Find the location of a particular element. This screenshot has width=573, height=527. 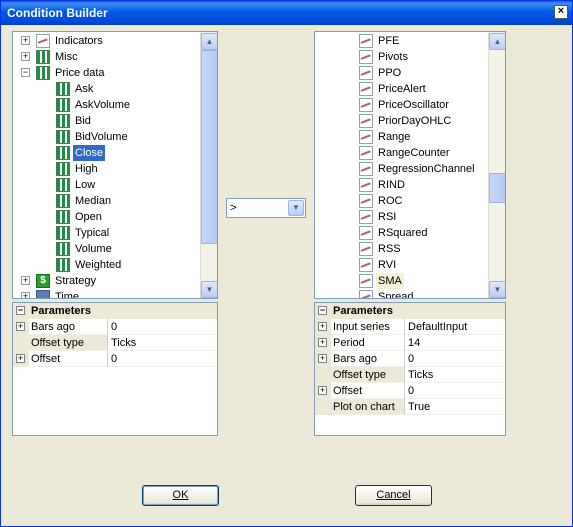

parameter-value: True is located at coordinates (455, 407).